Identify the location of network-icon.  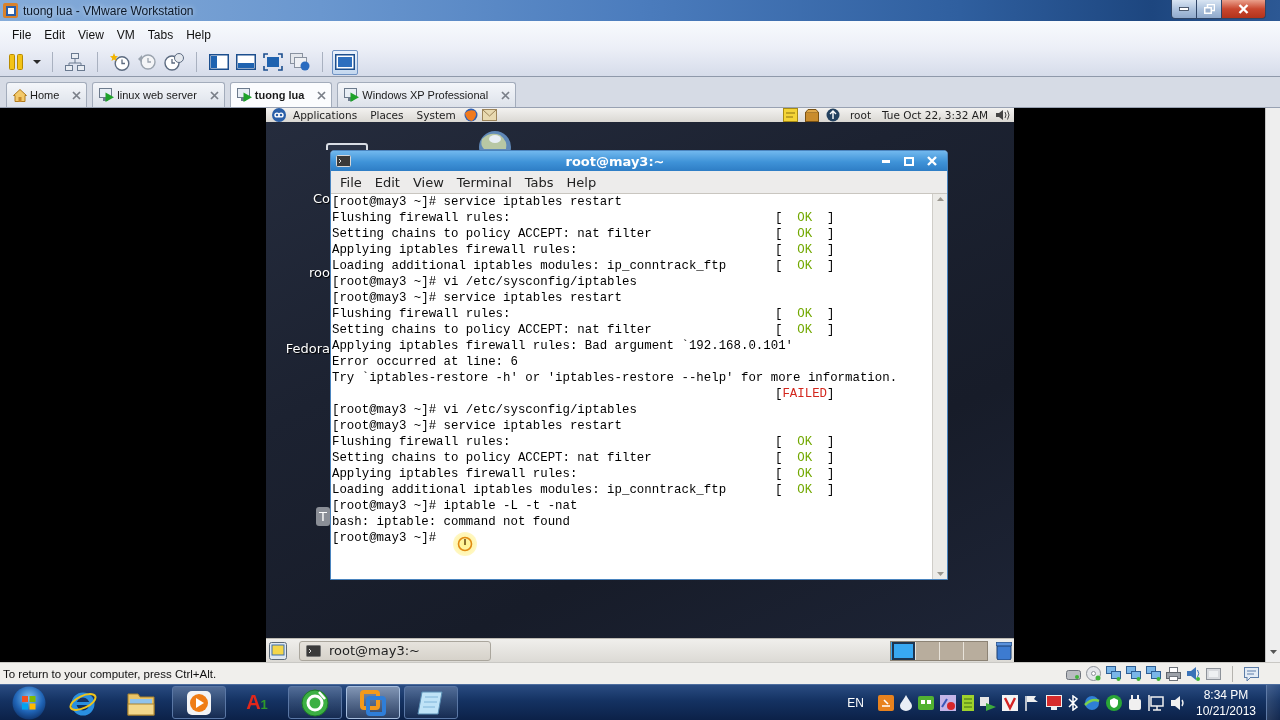
(1133, 673).